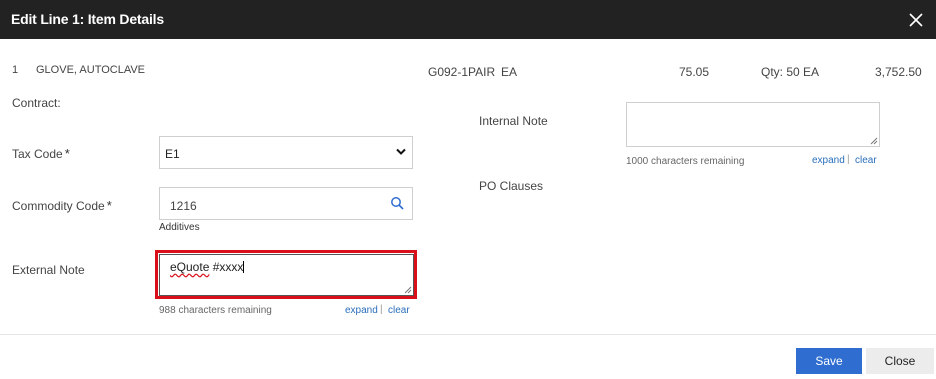  What do you see at coordinates (91, 70) in the screenshot?
I see `line-description: GLOVE, AUTOCLAVE` at bounding box center [91, 70].